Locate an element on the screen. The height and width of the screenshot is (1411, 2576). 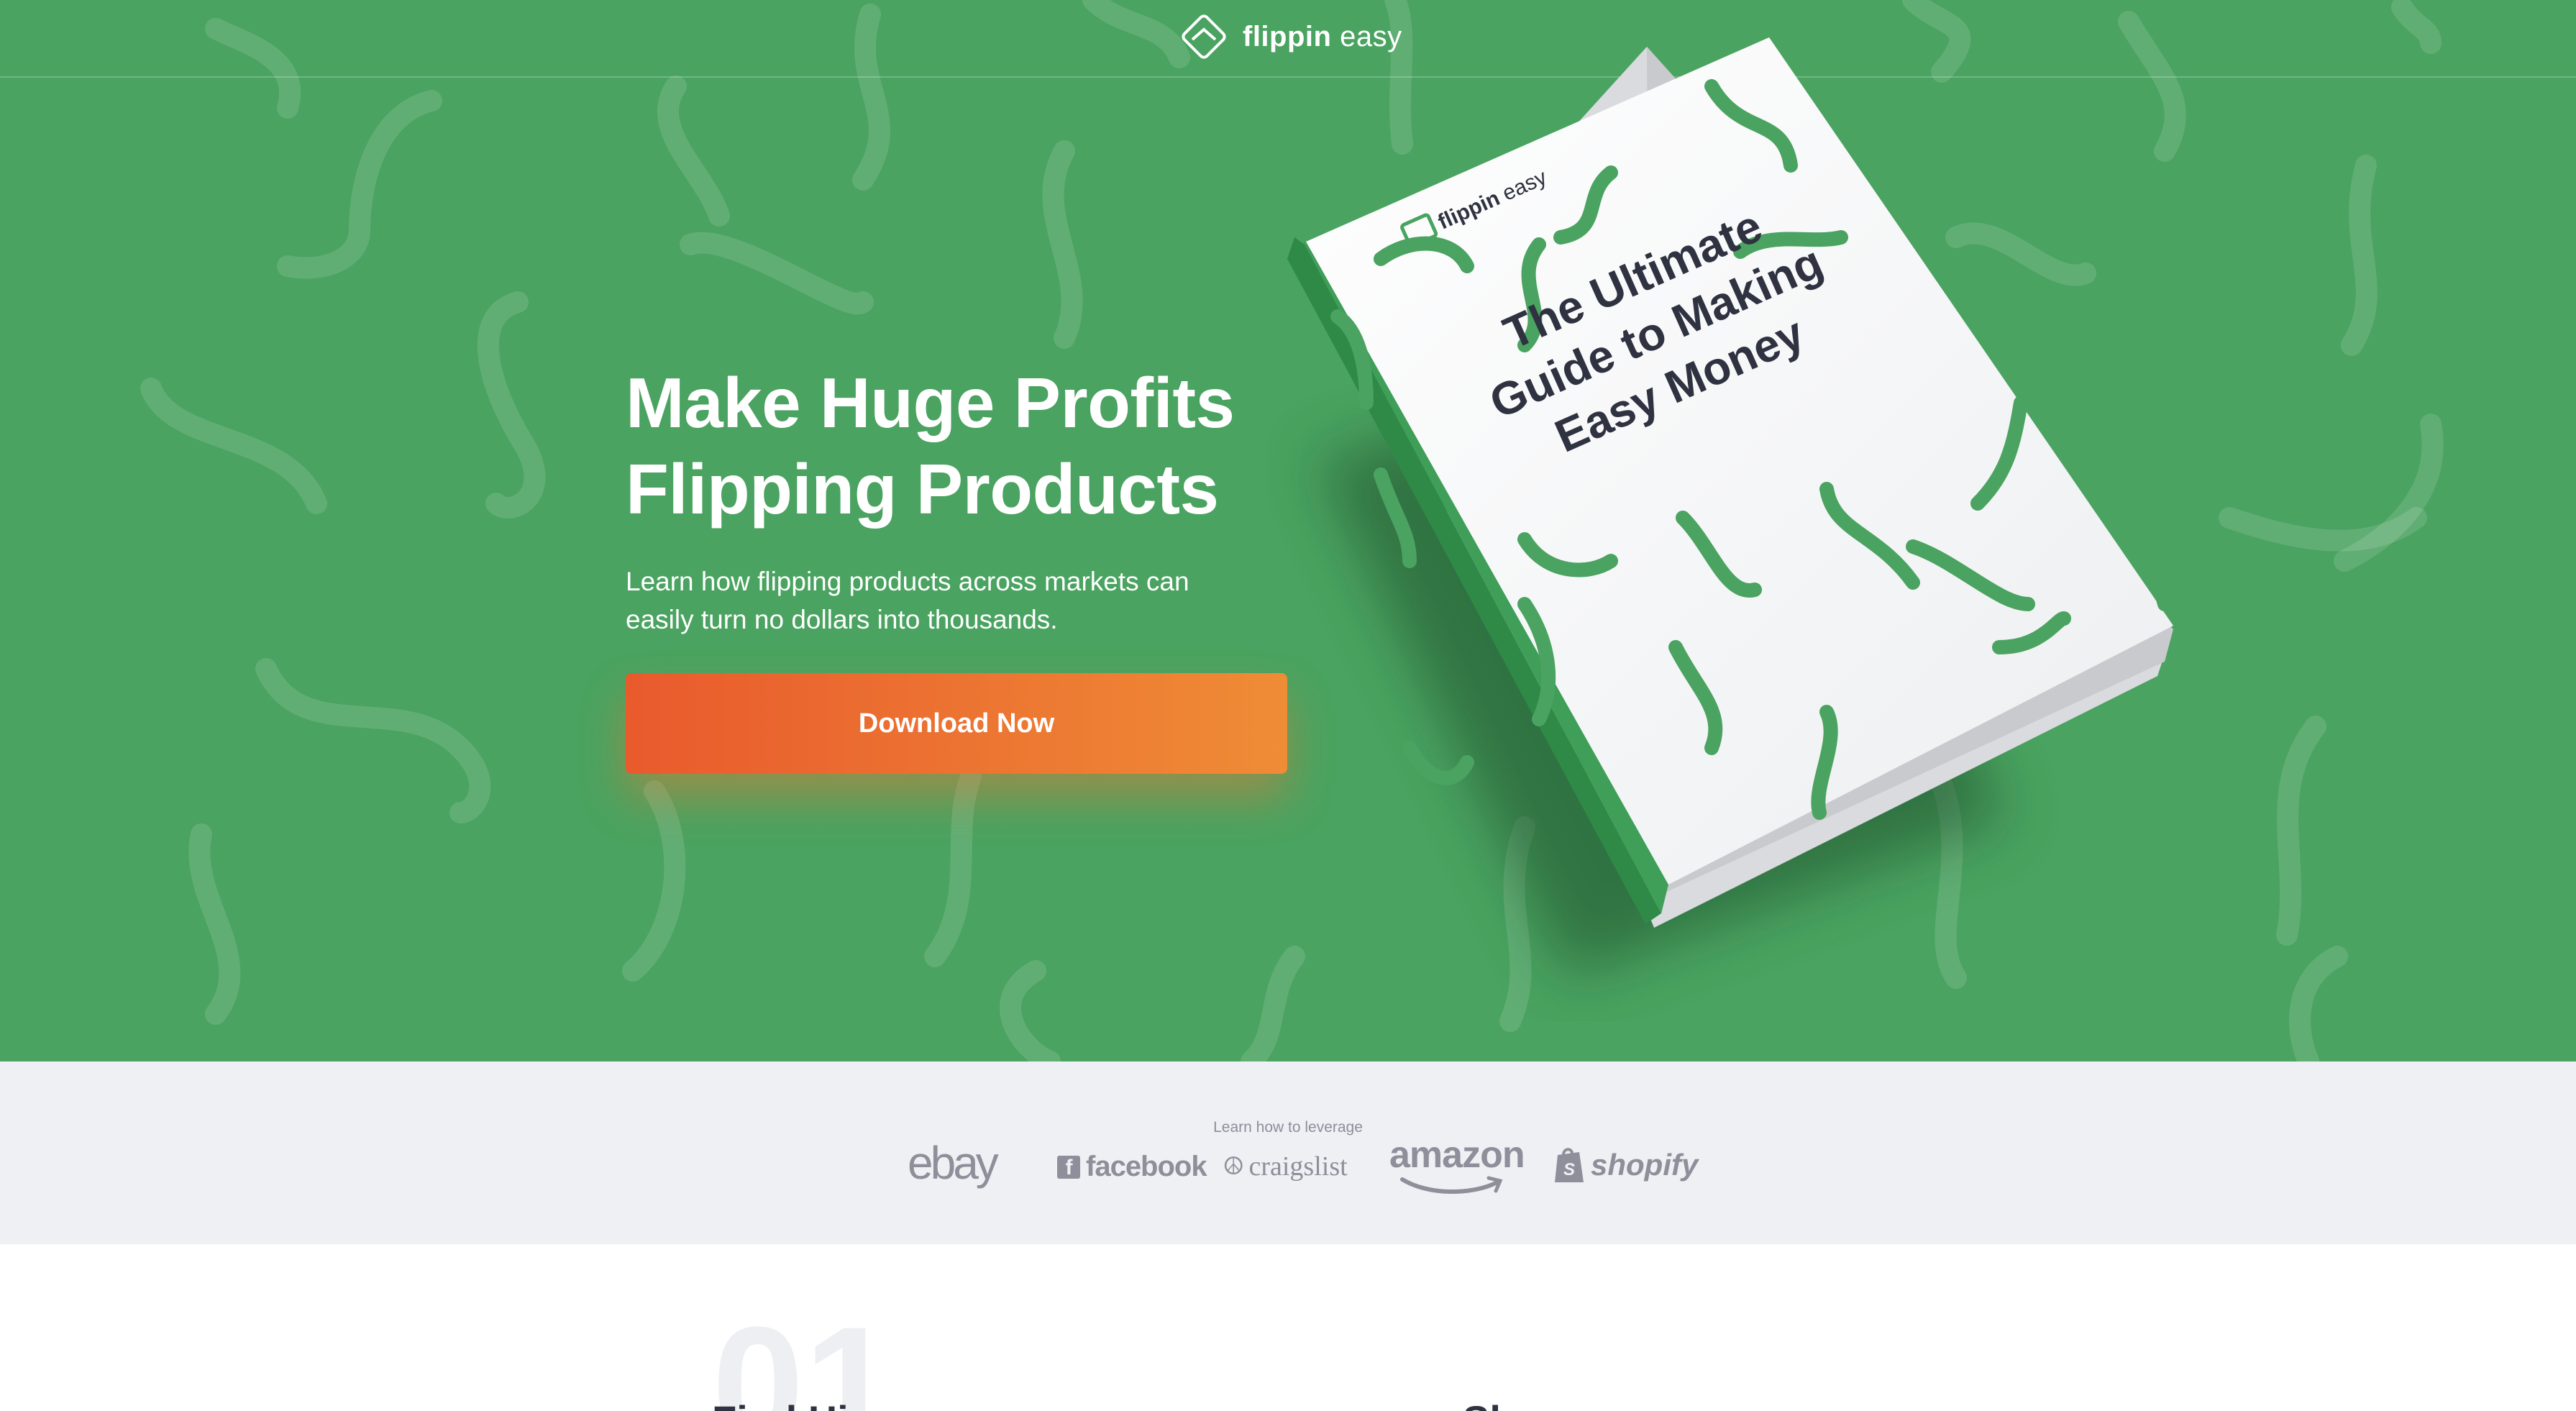
shopify-logo-text: shopify is located at coordinates (1645, 1165).